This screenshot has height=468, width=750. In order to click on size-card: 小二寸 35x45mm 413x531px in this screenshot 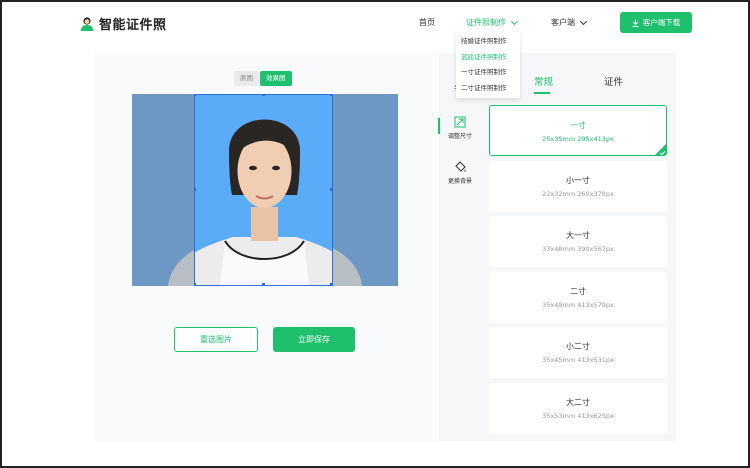, I will do `click(578, 352)`.